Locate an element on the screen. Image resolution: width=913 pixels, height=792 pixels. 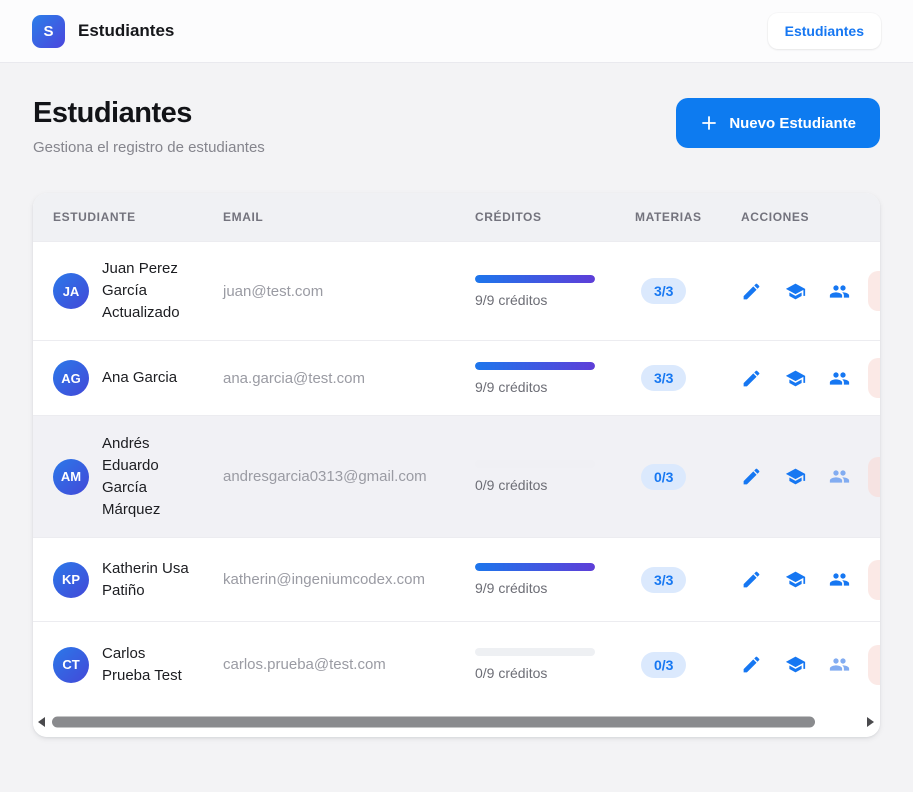
student-name: Andrés Eduardo García Márquez is located at coordinates (131, 476).